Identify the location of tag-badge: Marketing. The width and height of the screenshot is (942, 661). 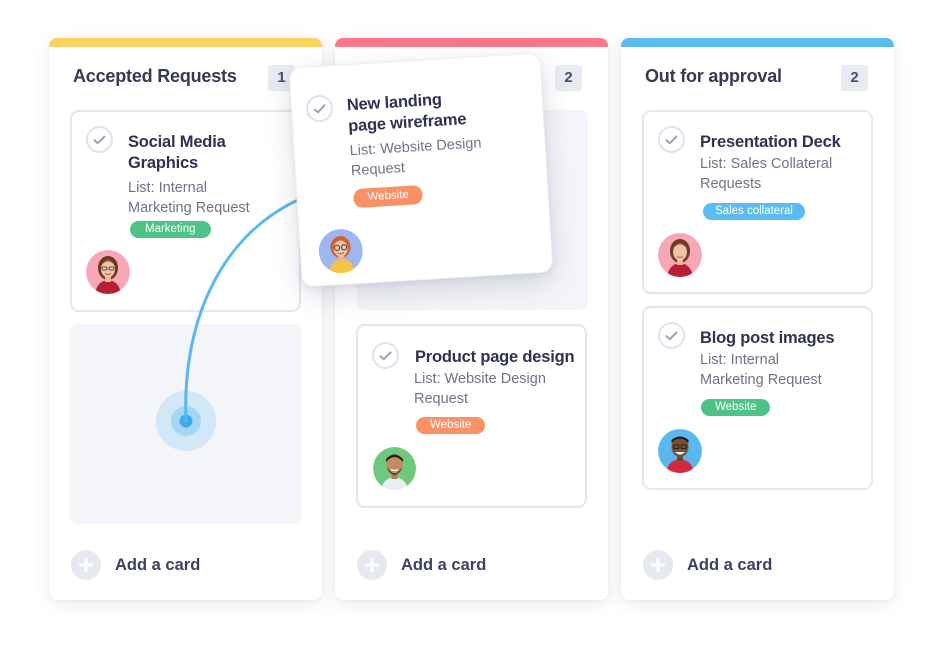
(170, 229).